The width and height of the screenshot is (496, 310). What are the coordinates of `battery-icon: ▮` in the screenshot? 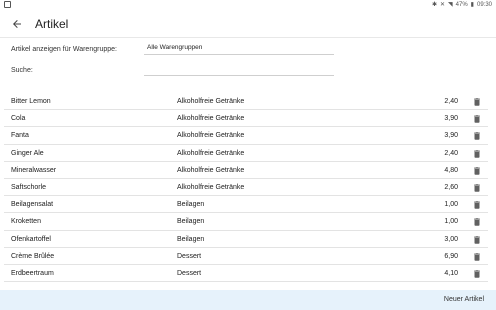 It's located at (472, 5).